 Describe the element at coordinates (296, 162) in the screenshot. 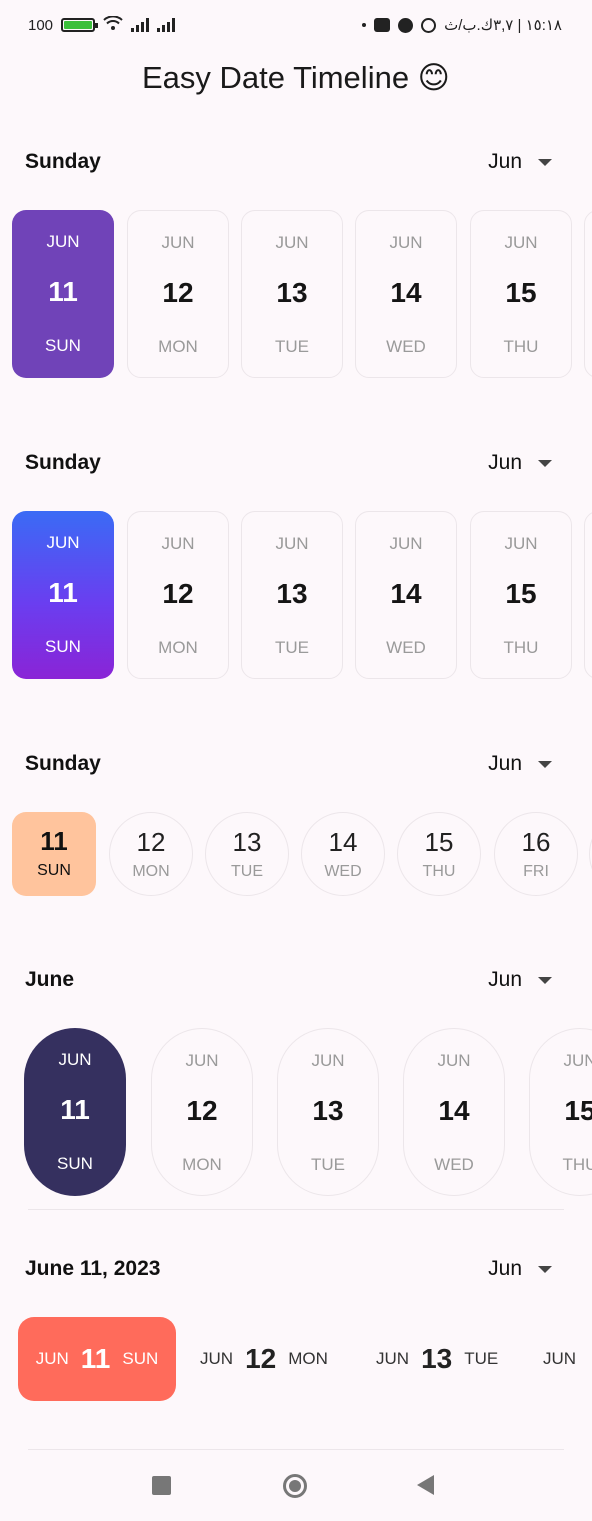

I see `timeline-header: Sunday Jun` at that location.